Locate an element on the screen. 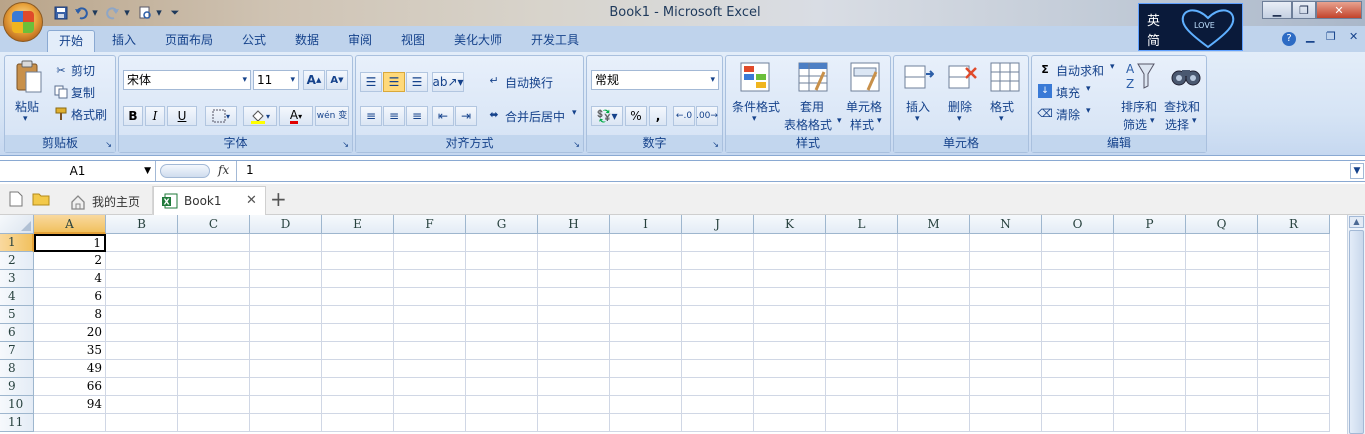  autosum-icon: Σ is located at coordinates (1045, 69).